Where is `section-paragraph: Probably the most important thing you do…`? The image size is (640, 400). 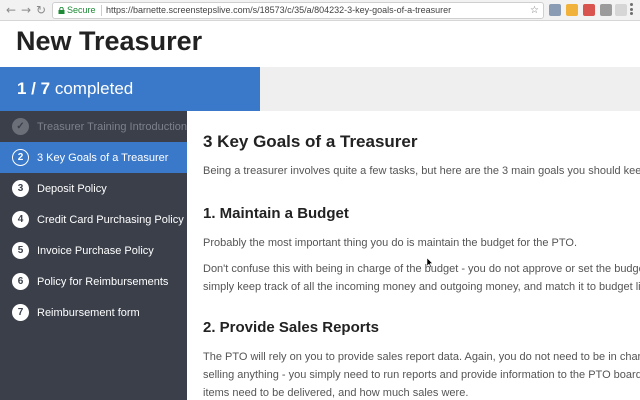 section-paragraph: Probably the most important thing you do… is located at coordinates (390, 243).